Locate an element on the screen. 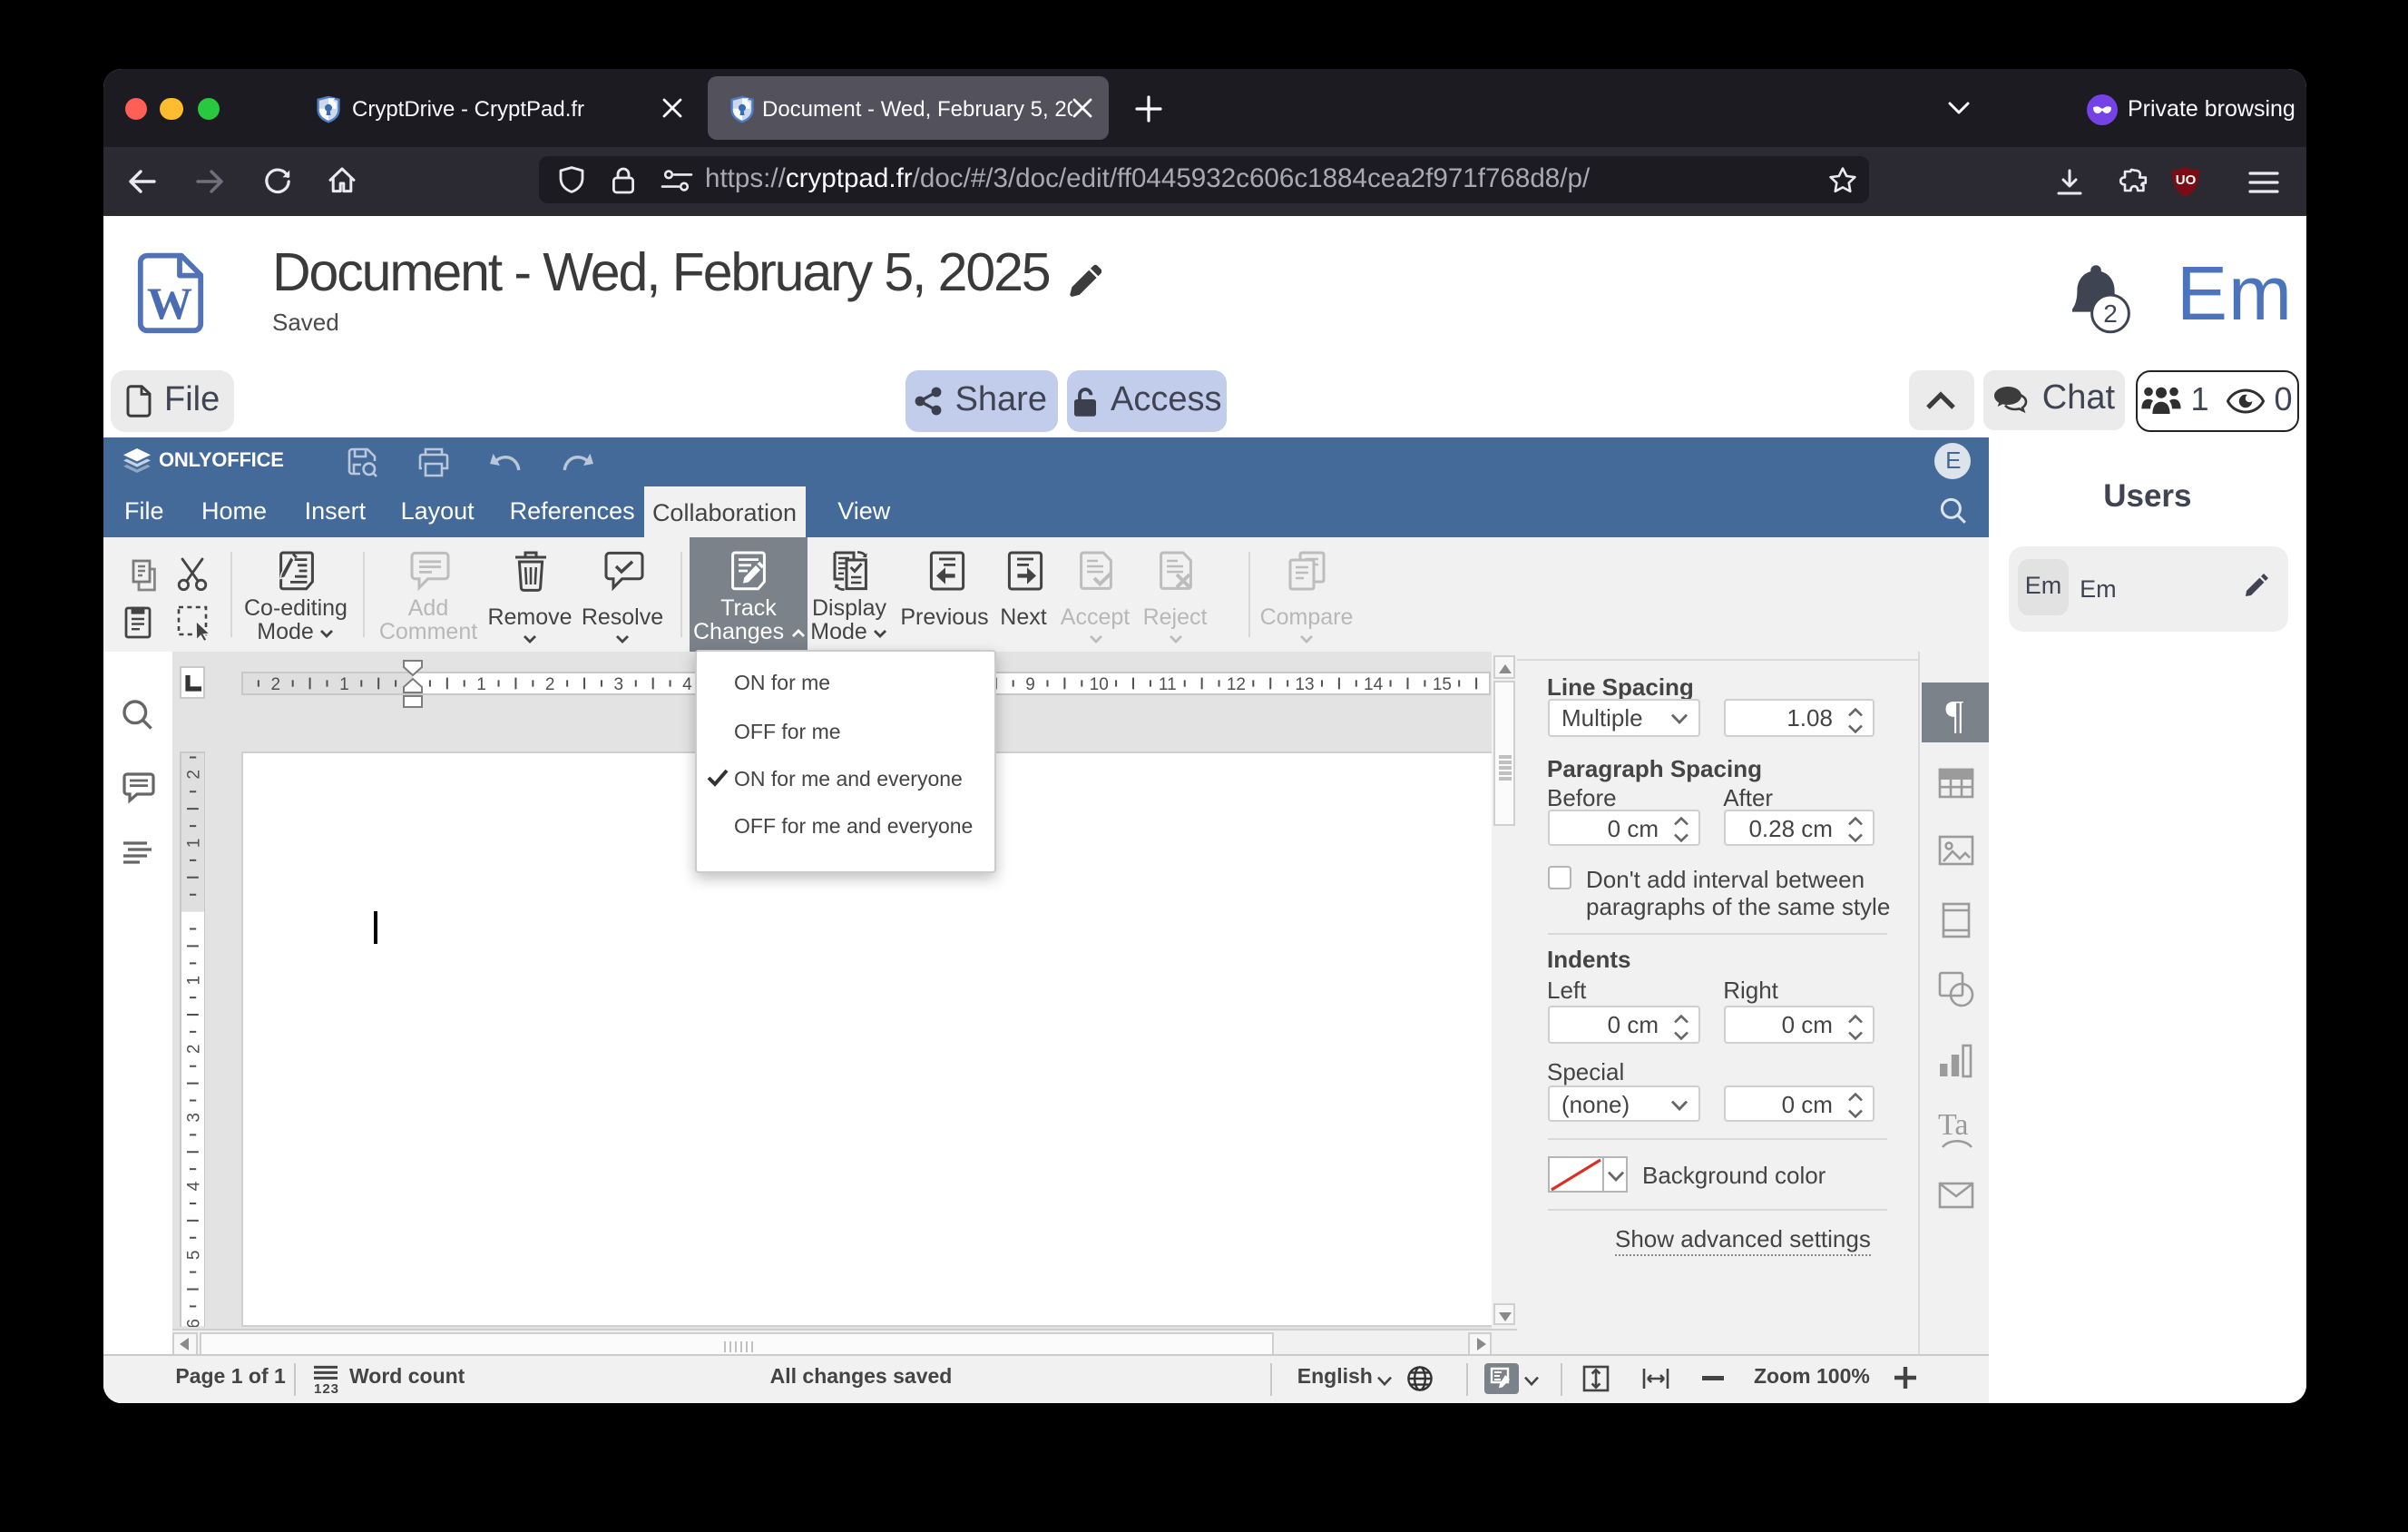 This screenshot has width=2408, height=1532. svg-text: Ta is located at coordinates (1953, 1125).